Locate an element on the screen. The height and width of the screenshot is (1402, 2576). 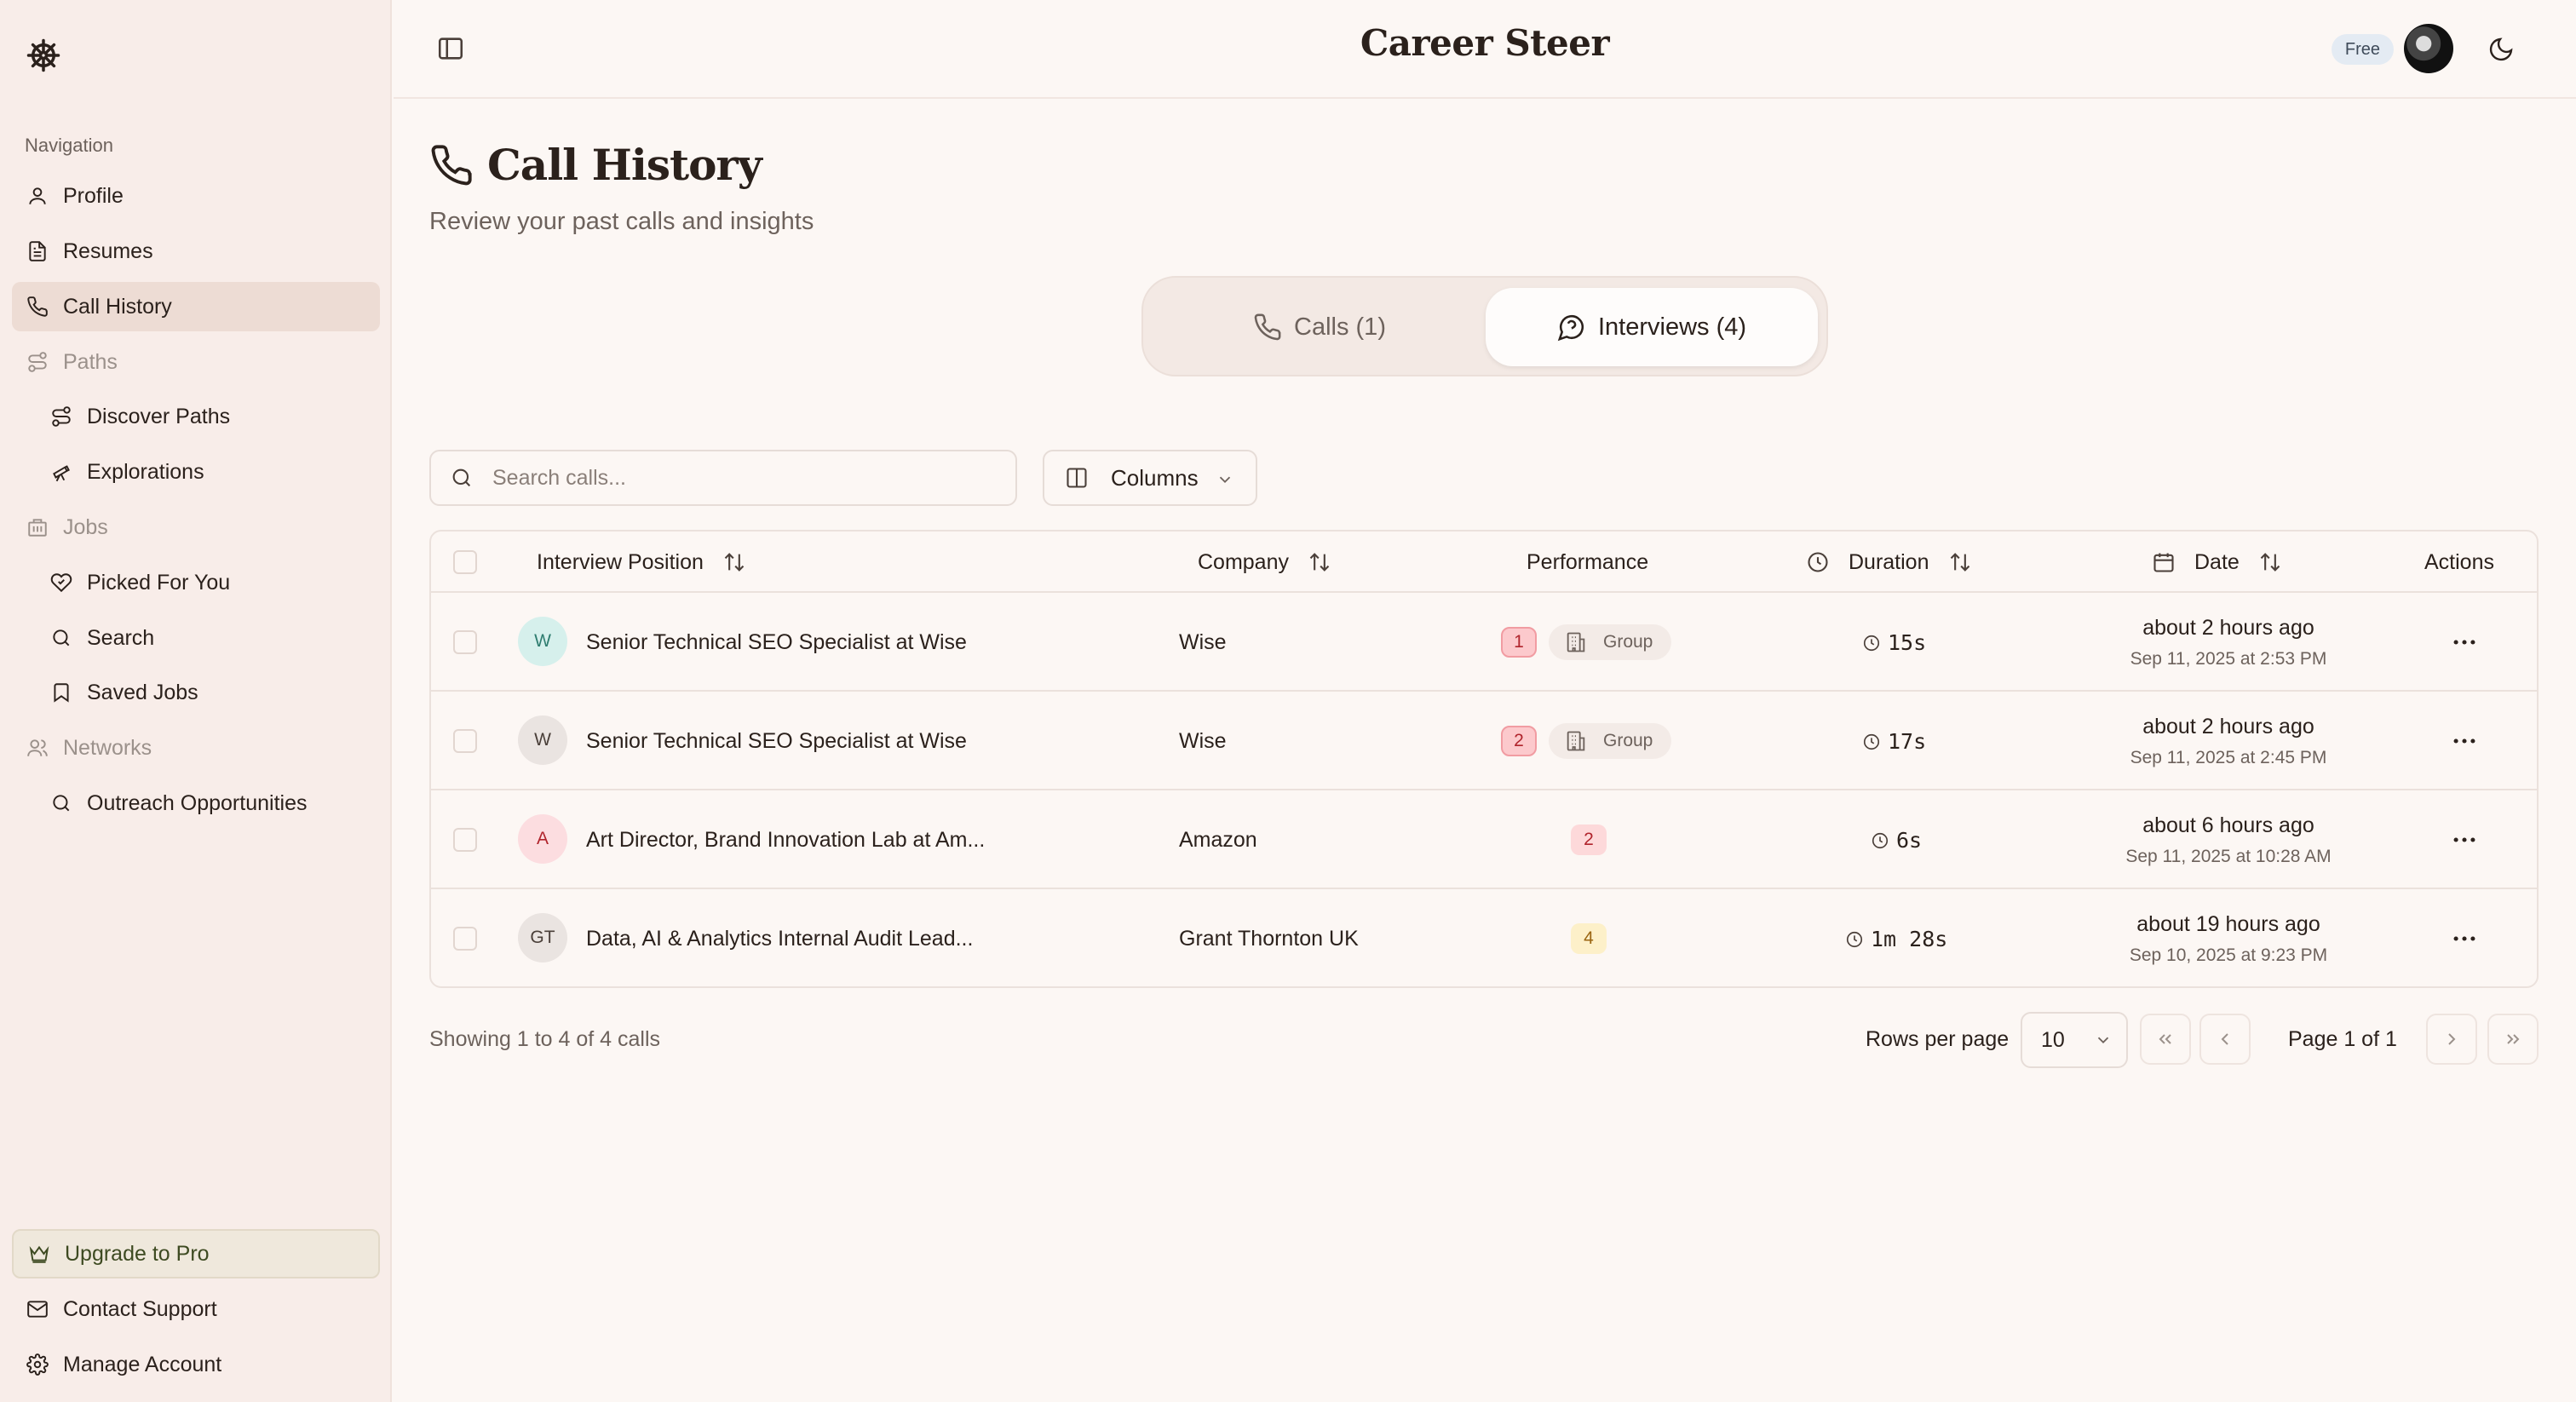
performance-score: 4 is located at coordinates (1589, 938).